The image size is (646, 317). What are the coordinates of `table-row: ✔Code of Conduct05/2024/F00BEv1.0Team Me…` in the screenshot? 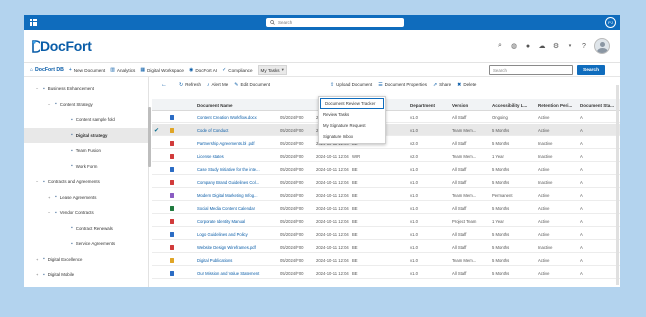 It's located at (386, 130).